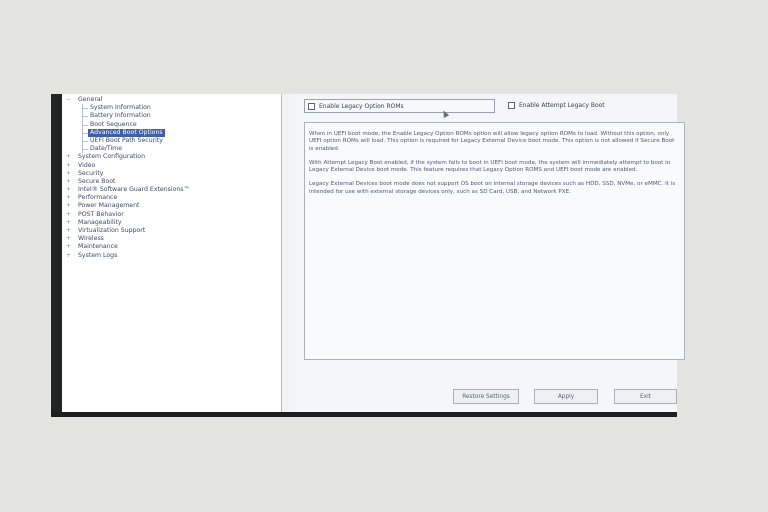  I want to click on monitor-bezel-left, so click(56, 255).